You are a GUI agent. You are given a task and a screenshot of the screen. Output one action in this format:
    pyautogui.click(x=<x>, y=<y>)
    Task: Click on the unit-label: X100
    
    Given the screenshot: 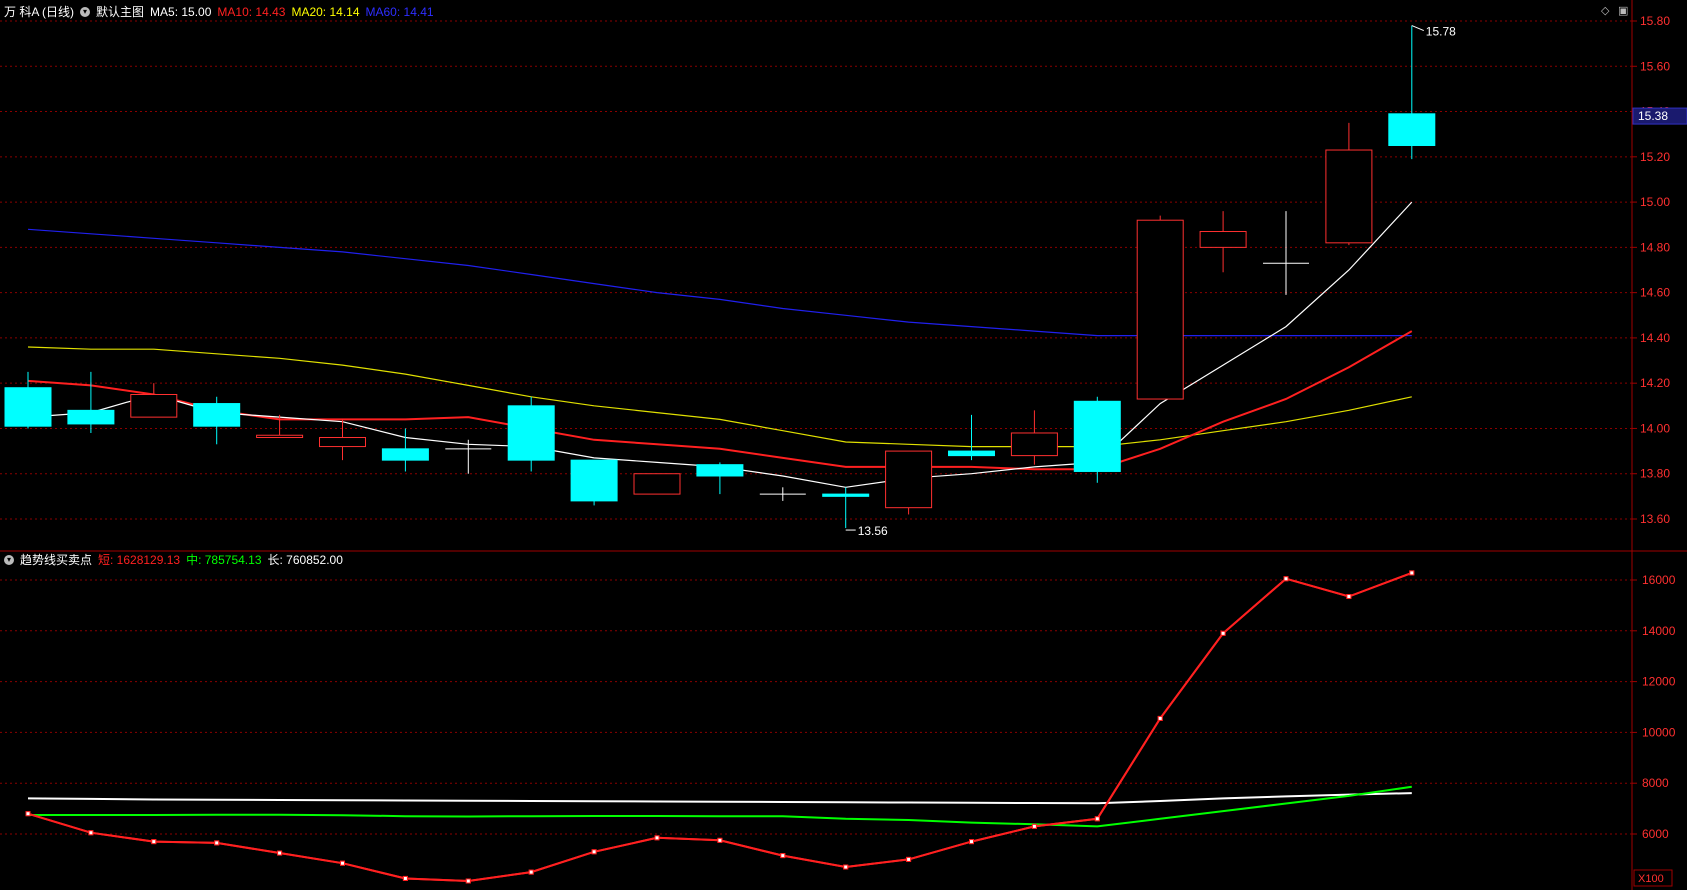 What is the action you would take?
    pyautogui.click(x=1651, y=879)
    